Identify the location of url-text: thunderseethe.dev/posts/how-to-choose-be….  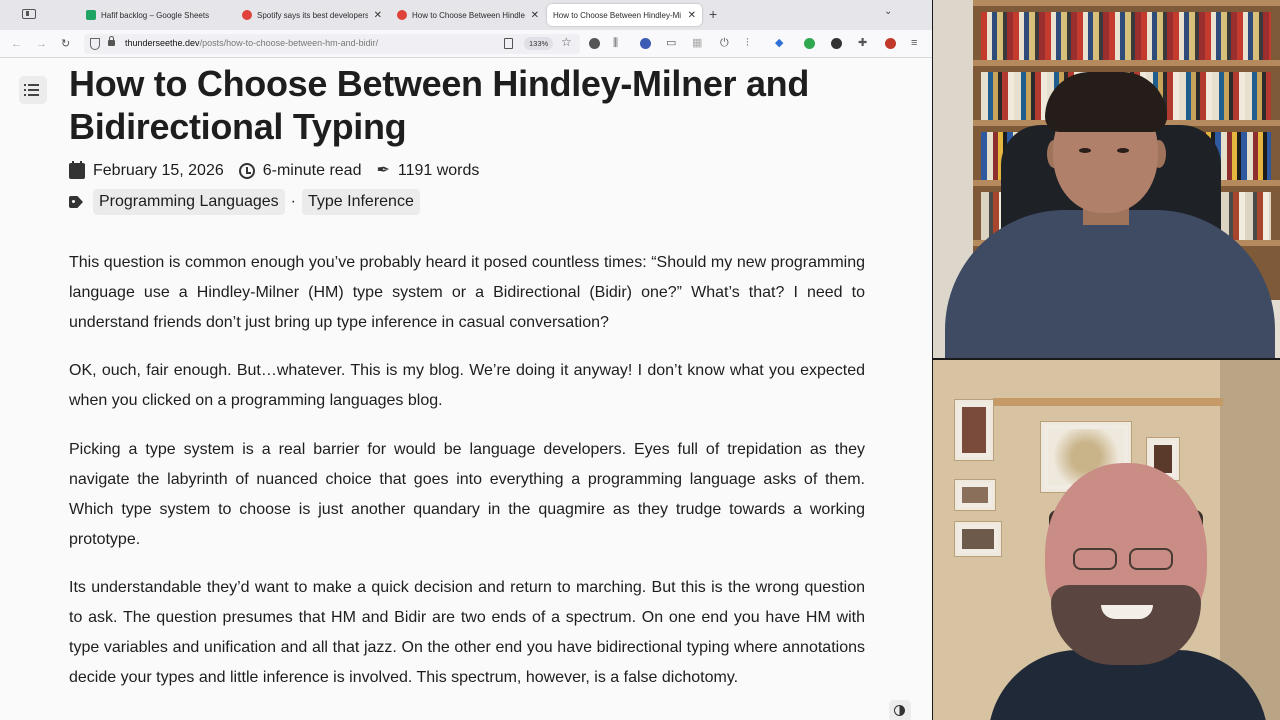
(251, 43).